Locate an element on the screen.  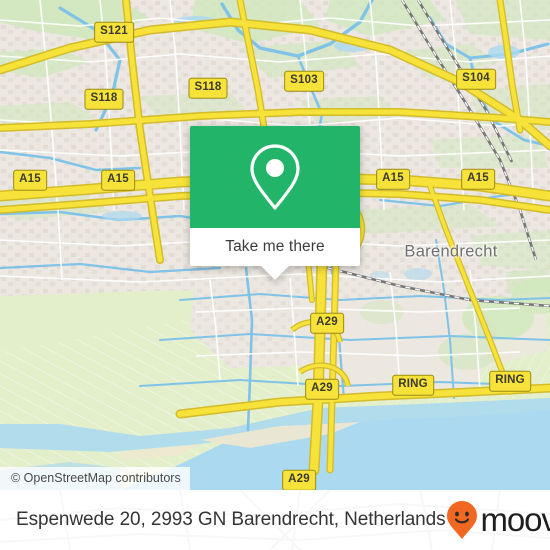
road-shield: S104 is located at coordinates (476, 79).